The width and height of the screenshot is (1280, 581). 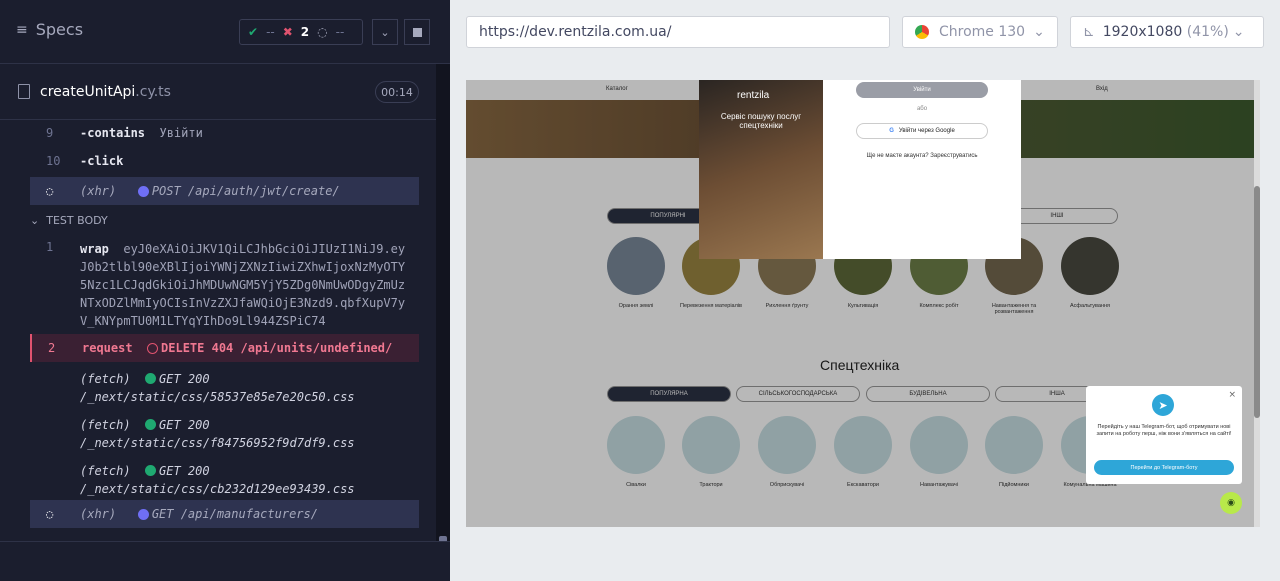 What do you see at coordinates (52, 348) in the screenshot?
I see `command-number: 2` at bounding box center [52, 348].